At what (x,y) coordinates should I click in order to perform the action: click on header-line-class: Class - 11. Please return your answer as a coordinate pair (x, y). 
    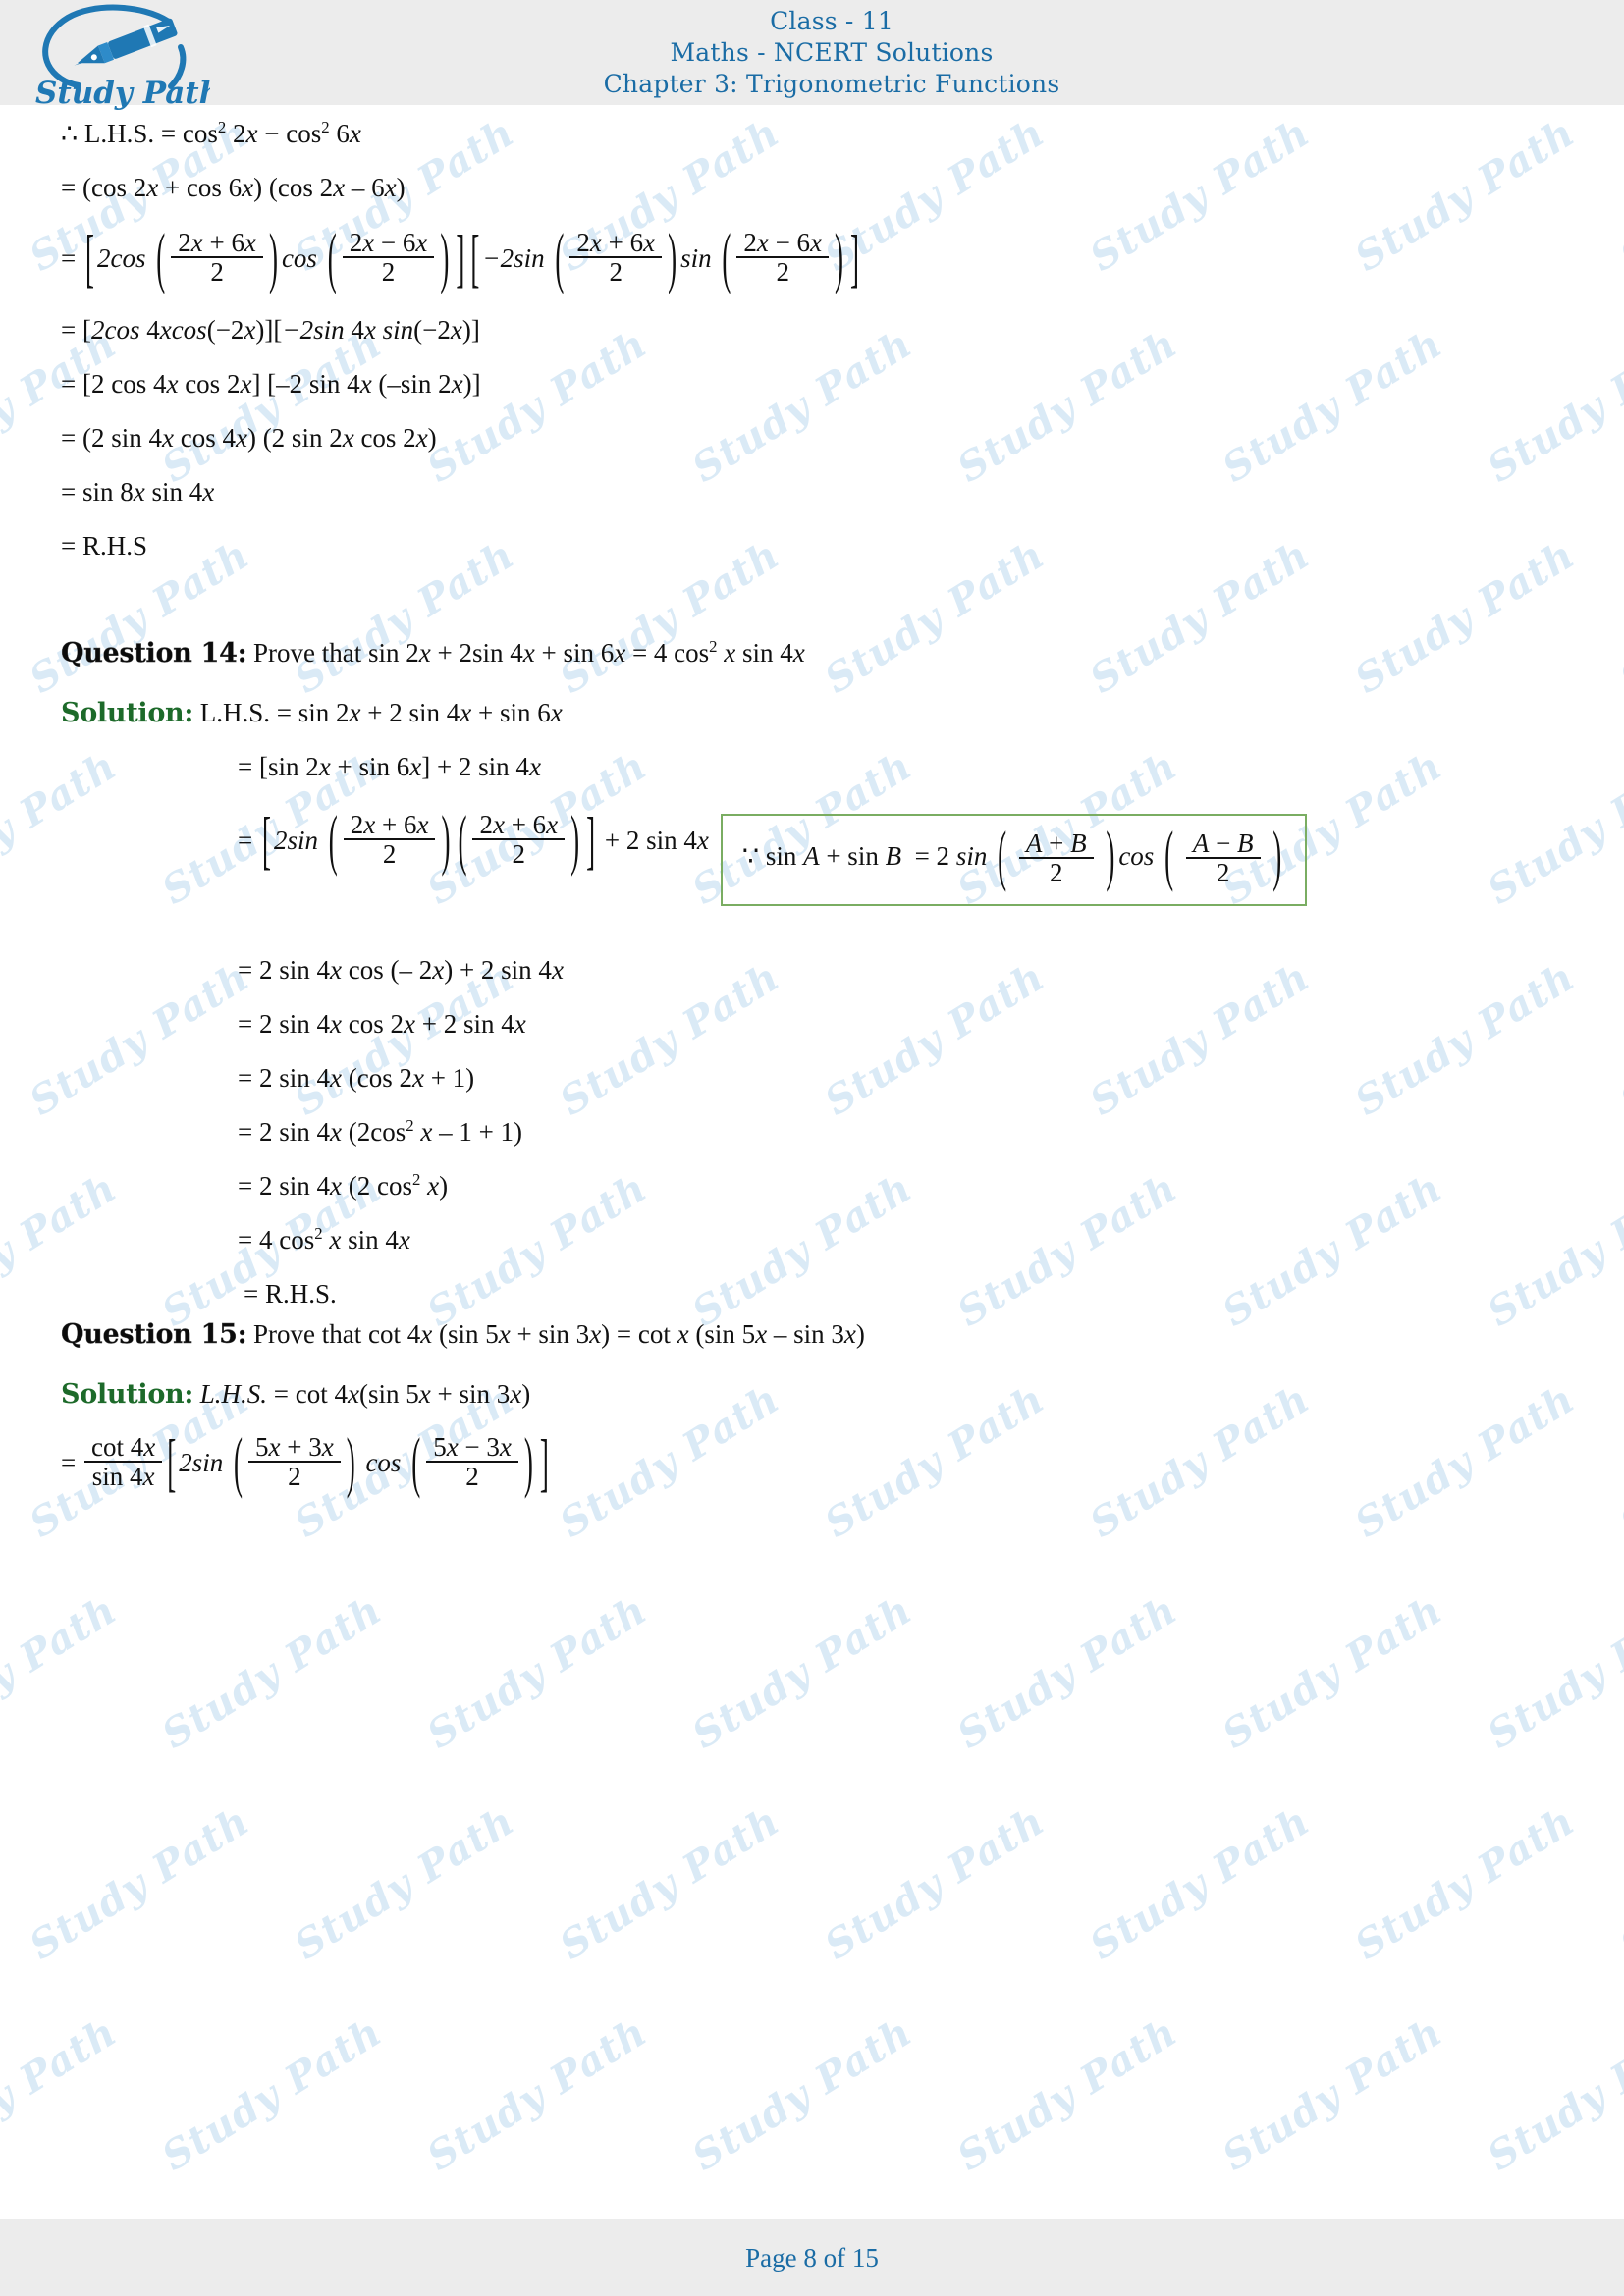
    Looking at the image, I should click on (831, 20).